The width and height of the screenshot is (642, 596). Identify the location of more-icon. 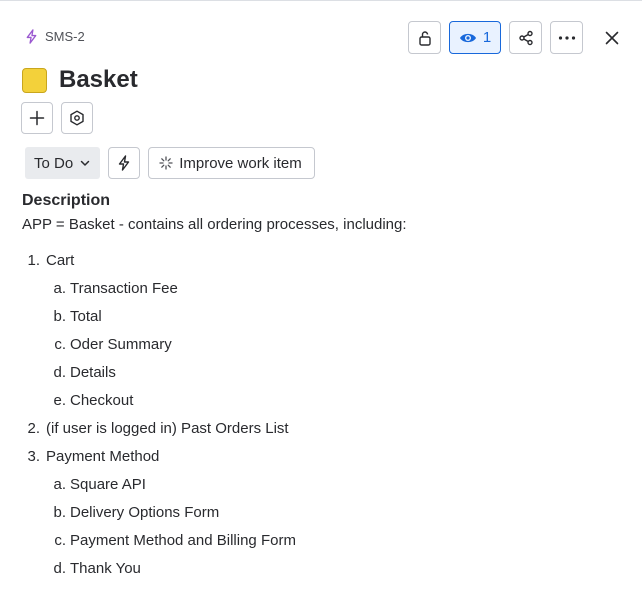
(567, 37).